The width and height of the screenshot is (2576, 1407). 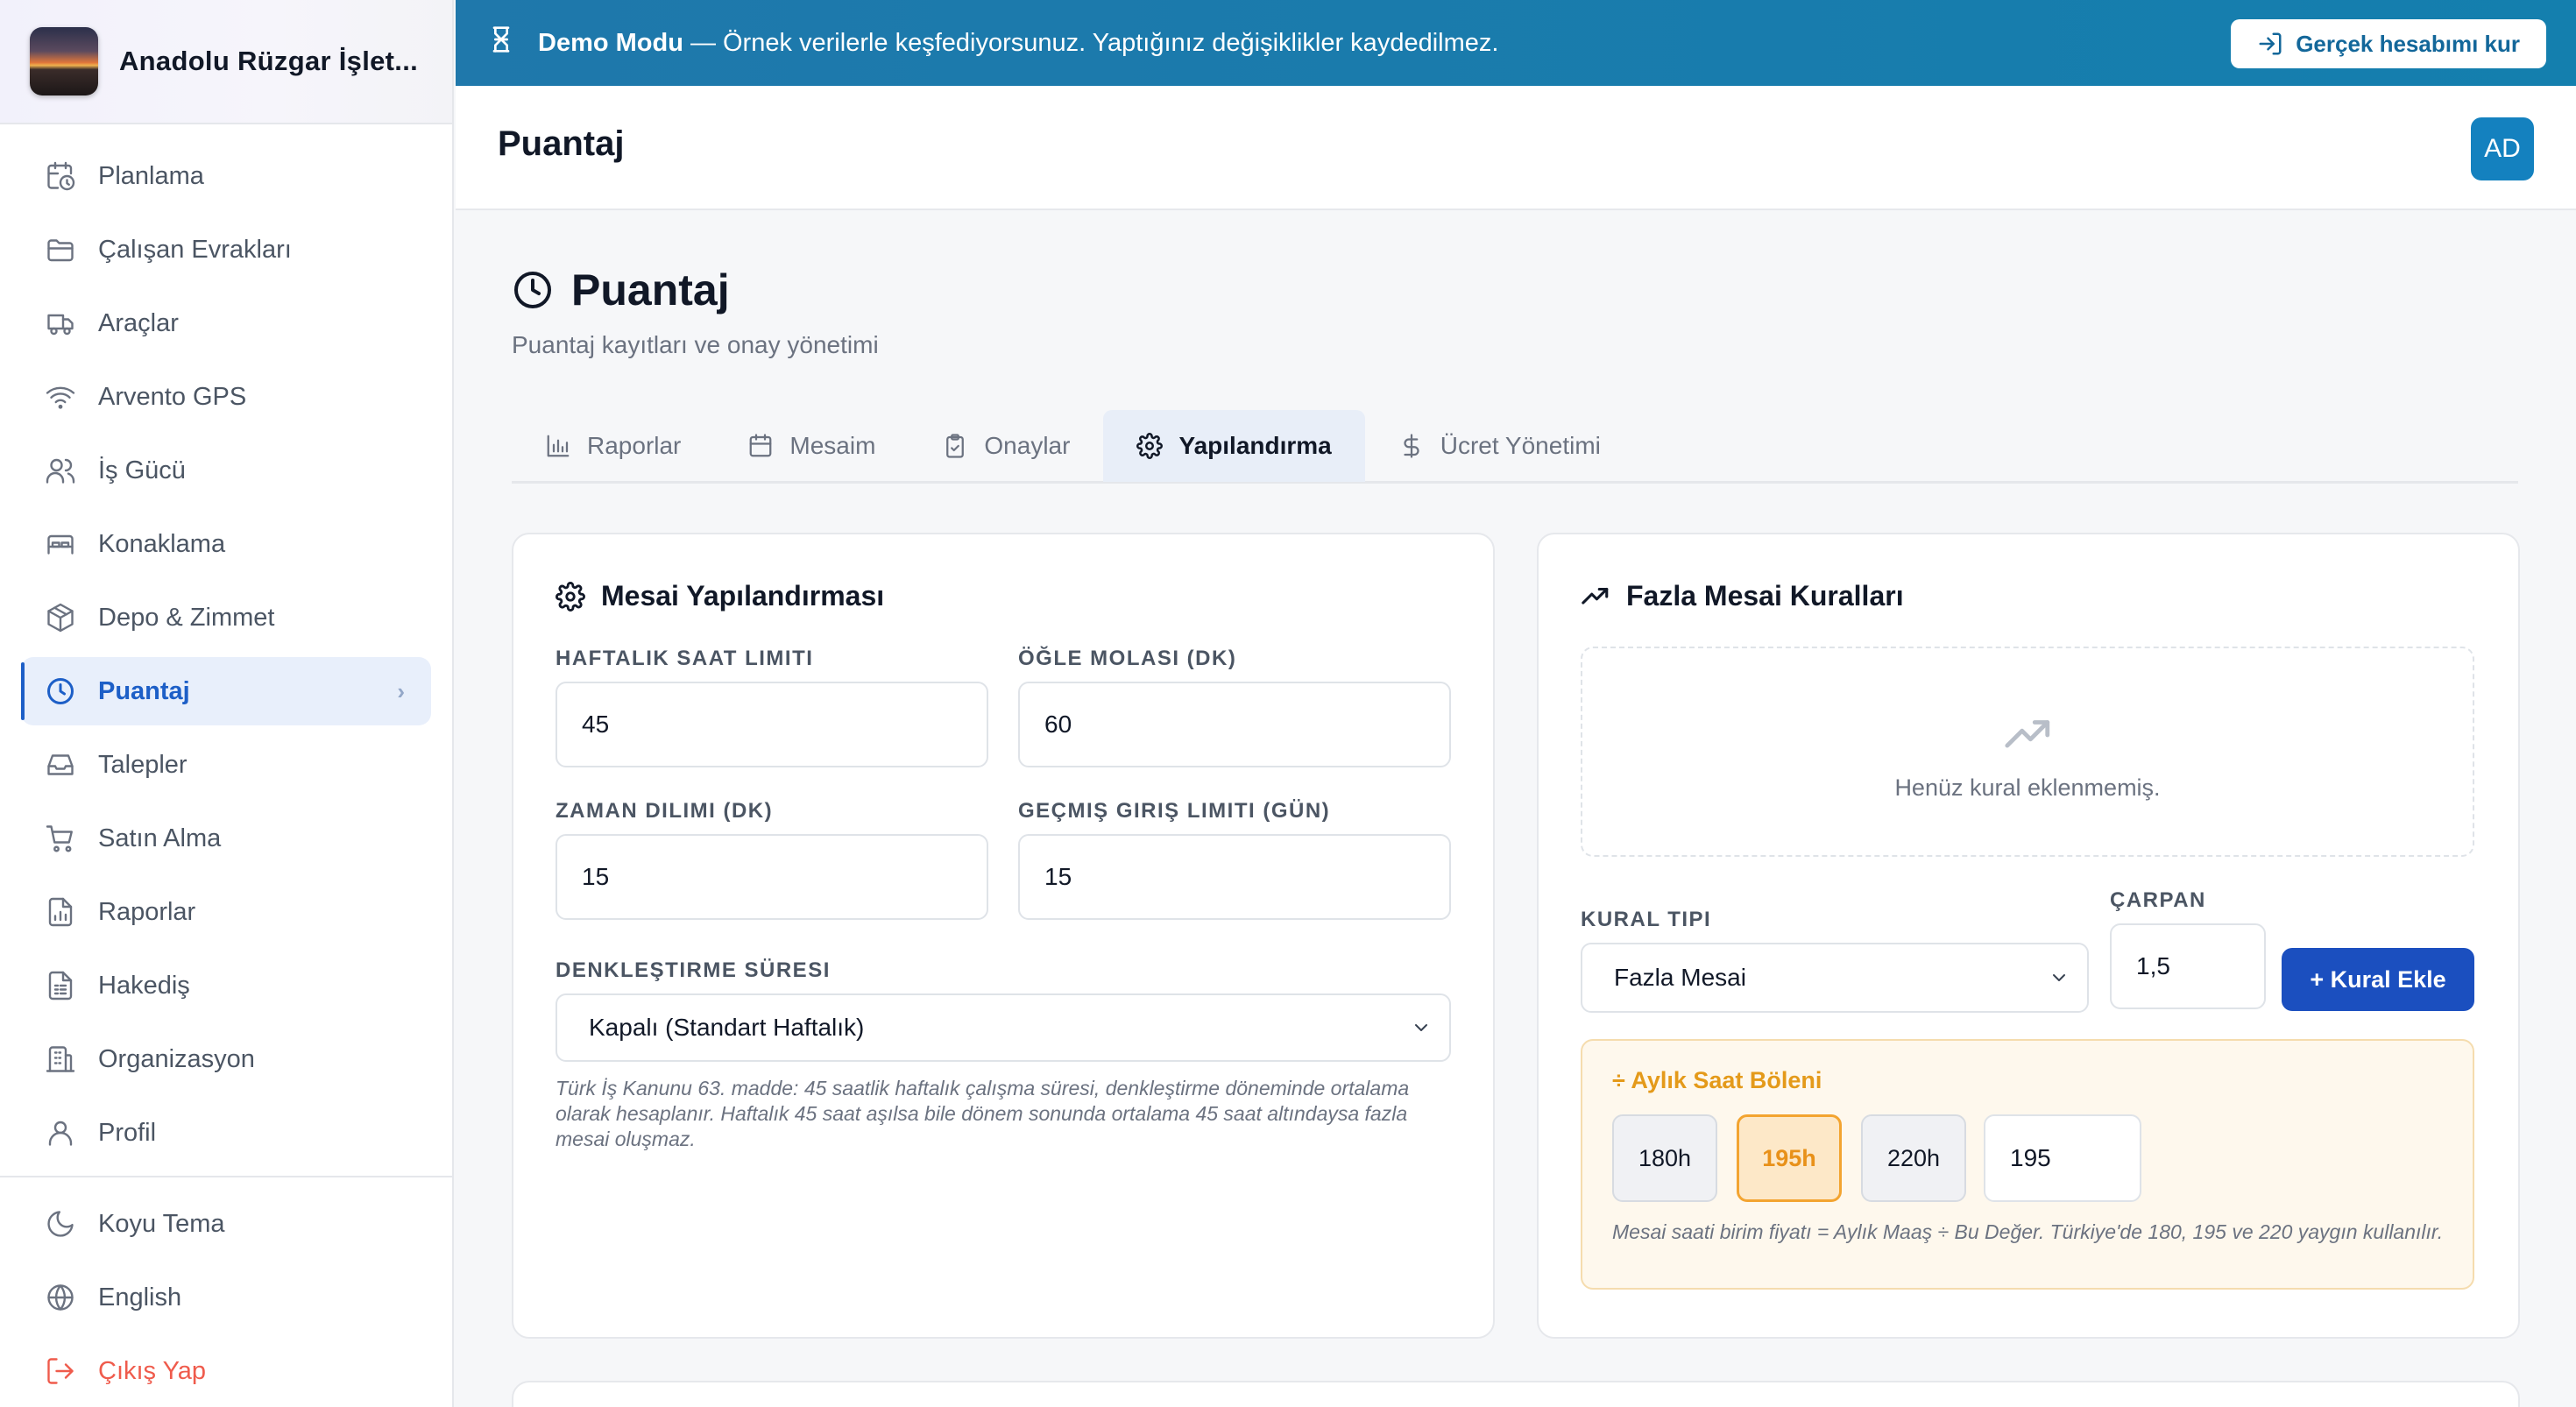 What do you see at coordinates (1595, 596) in the screenshot?
I see `trending-up-icon` at bounding box center [1595, 596].